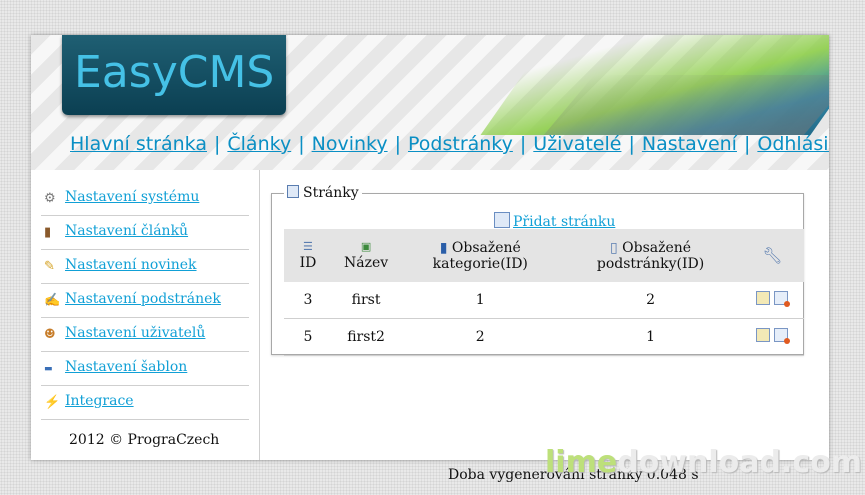 The height and width of the screenshot is (495, 865). Describe the element at coordinates (293, 191) in the screenshot. I see `page-icon` at that location.